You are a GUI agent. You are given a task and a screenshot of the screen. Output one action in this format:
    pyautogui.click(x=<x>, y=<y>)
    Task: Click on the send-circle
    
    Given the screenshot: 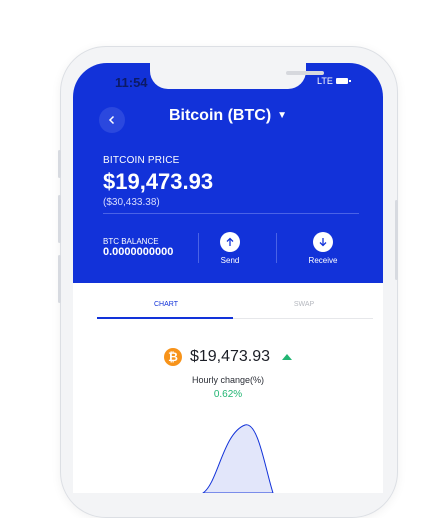 What is the action you would take?
    pyautogui.click(x=230, y=242)
    